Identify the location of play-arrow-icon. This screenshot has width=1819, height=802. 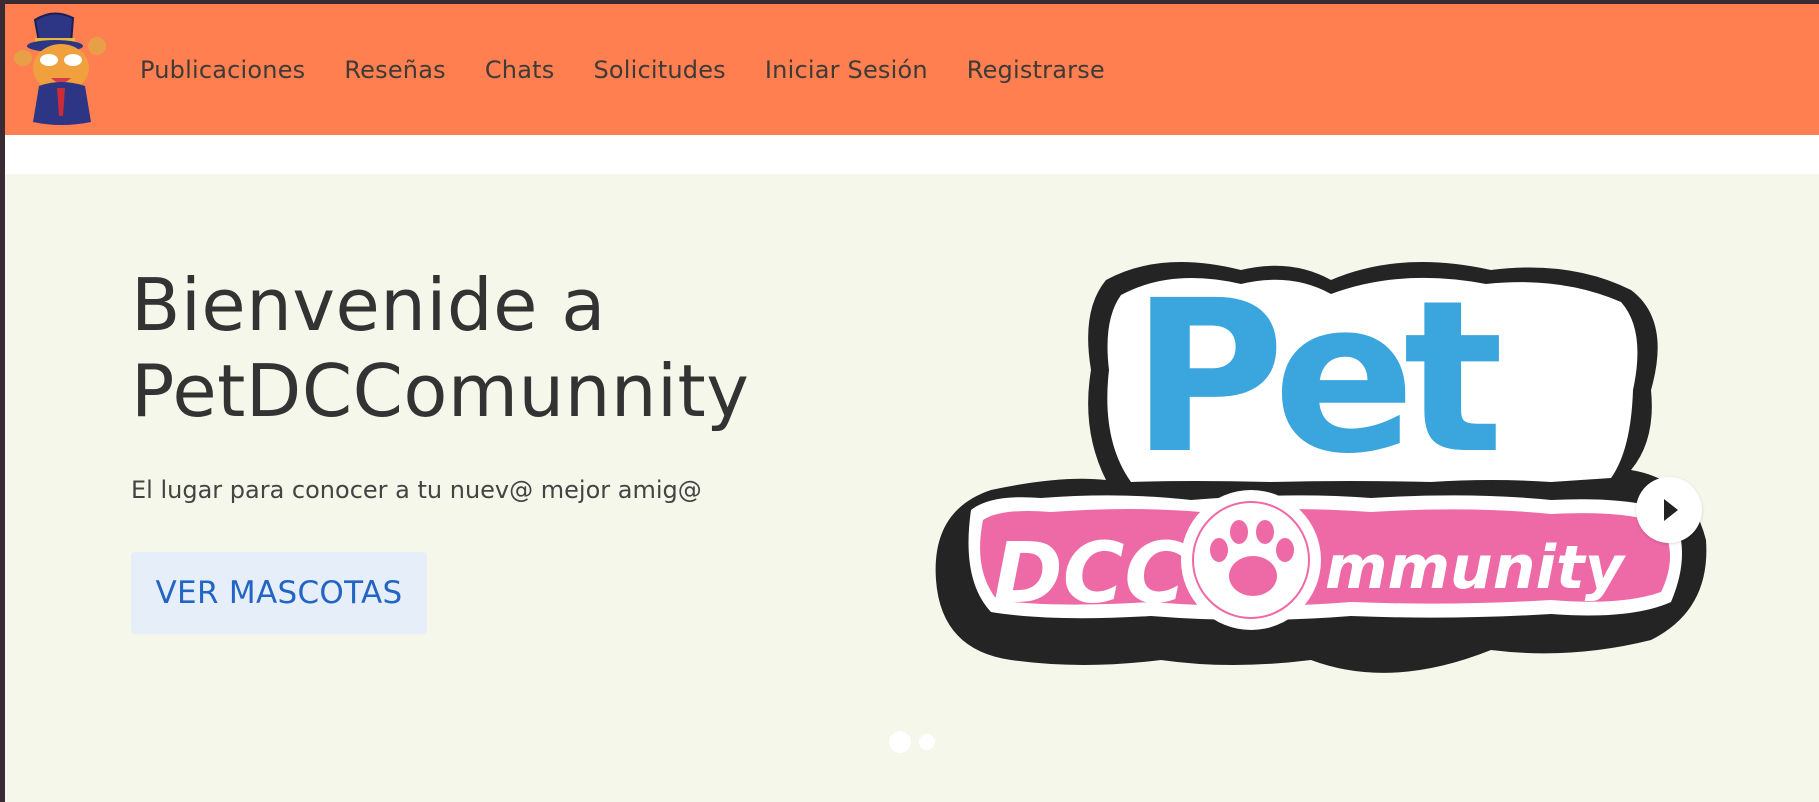
(1671, 510).